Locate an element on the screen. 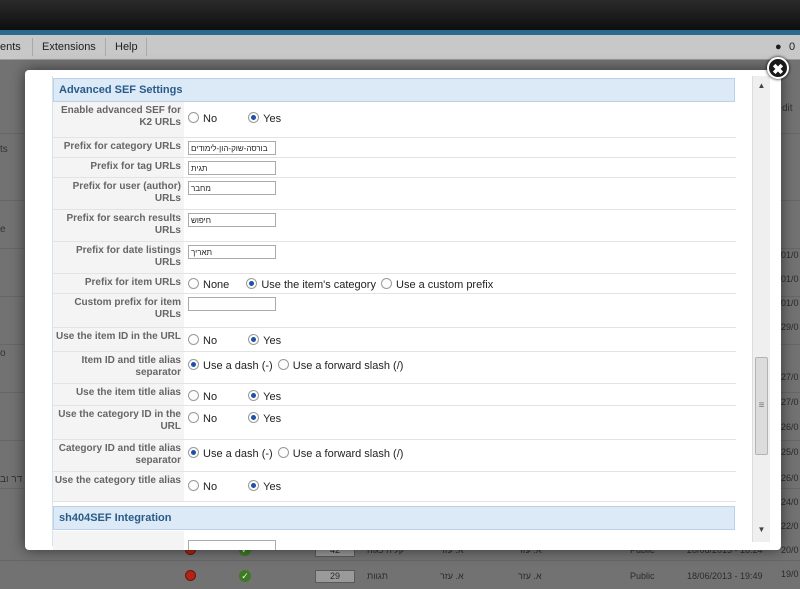  item-separator-dash: Use a dash (-) is located at coordinates (230, 365).